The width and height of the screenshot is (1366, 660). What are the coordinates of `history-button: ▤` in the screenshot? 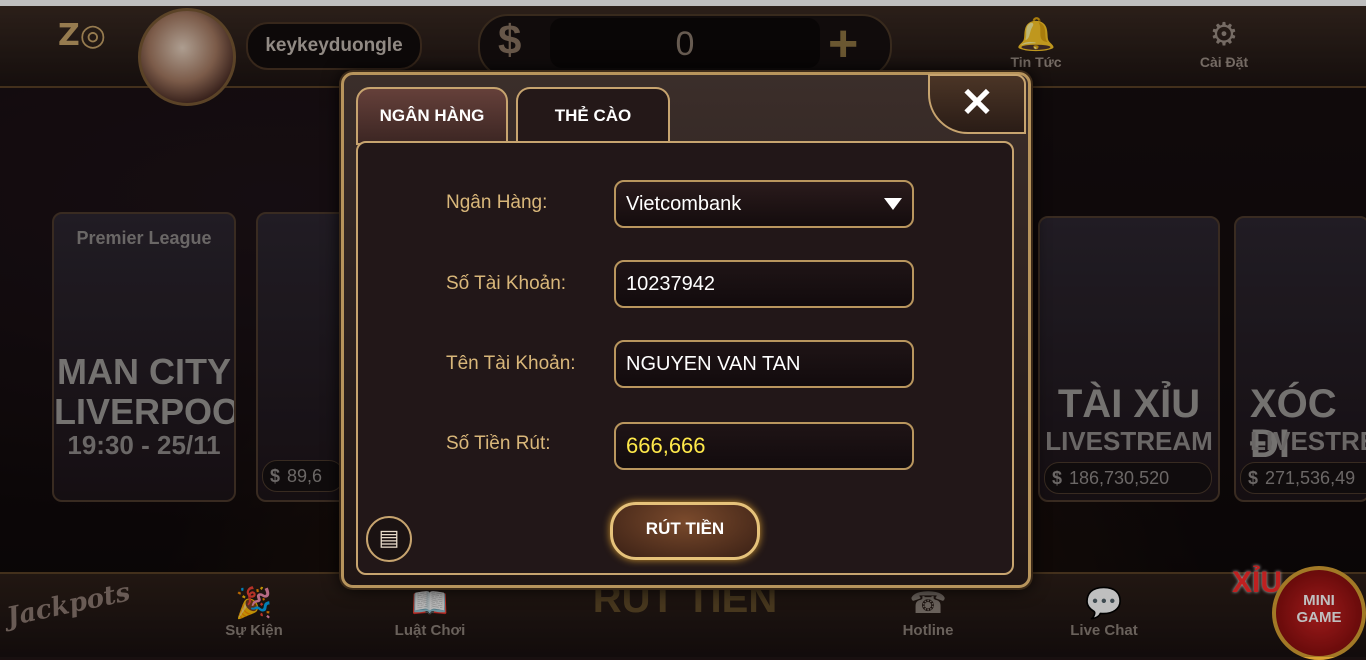 It's located at (389, 539).